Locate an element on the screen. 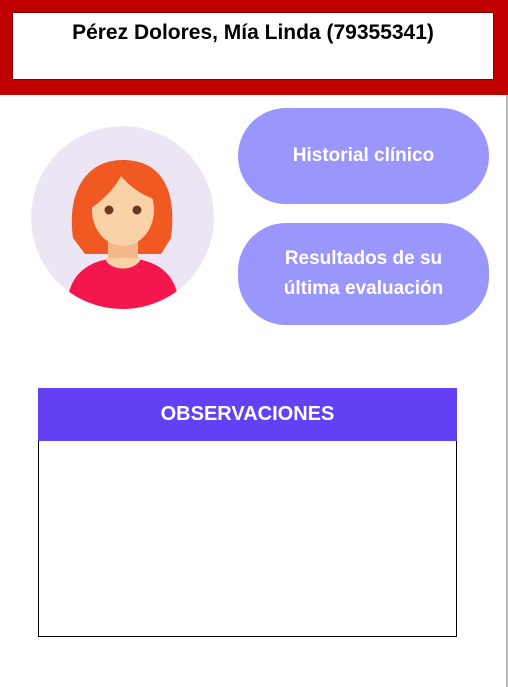 The height and width of the screenshot is (687, 508). resultados-label-line-1: Resultados de su is located at coordinates (363, 258).